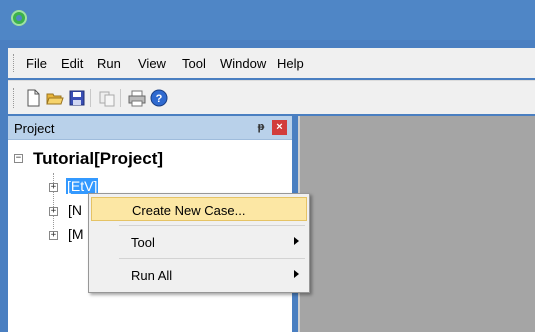 This screenshot has width=535, height=332. What do you see at coordinates (14, 98) in the screenshot?
I see `toolbar-grip` at bounding box center [14, 98].